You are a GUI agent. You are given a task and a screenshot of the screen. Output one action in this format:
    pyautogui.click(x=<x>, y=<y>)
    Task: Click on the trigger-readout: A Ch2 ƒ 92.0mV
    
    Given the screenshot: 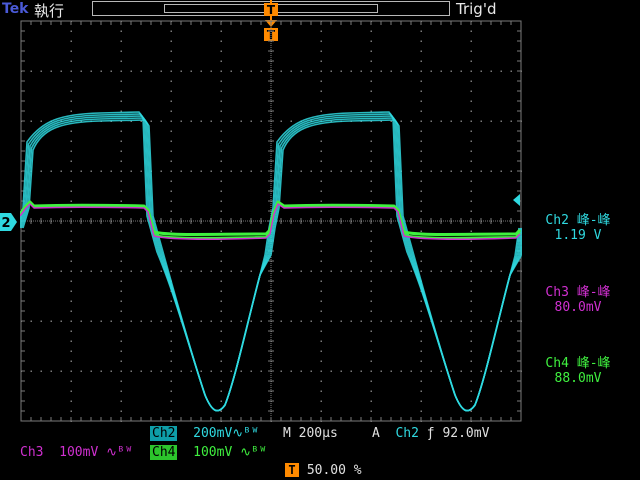 What is the action you would take?
    pyautogui.click(x=430, y=433)
    